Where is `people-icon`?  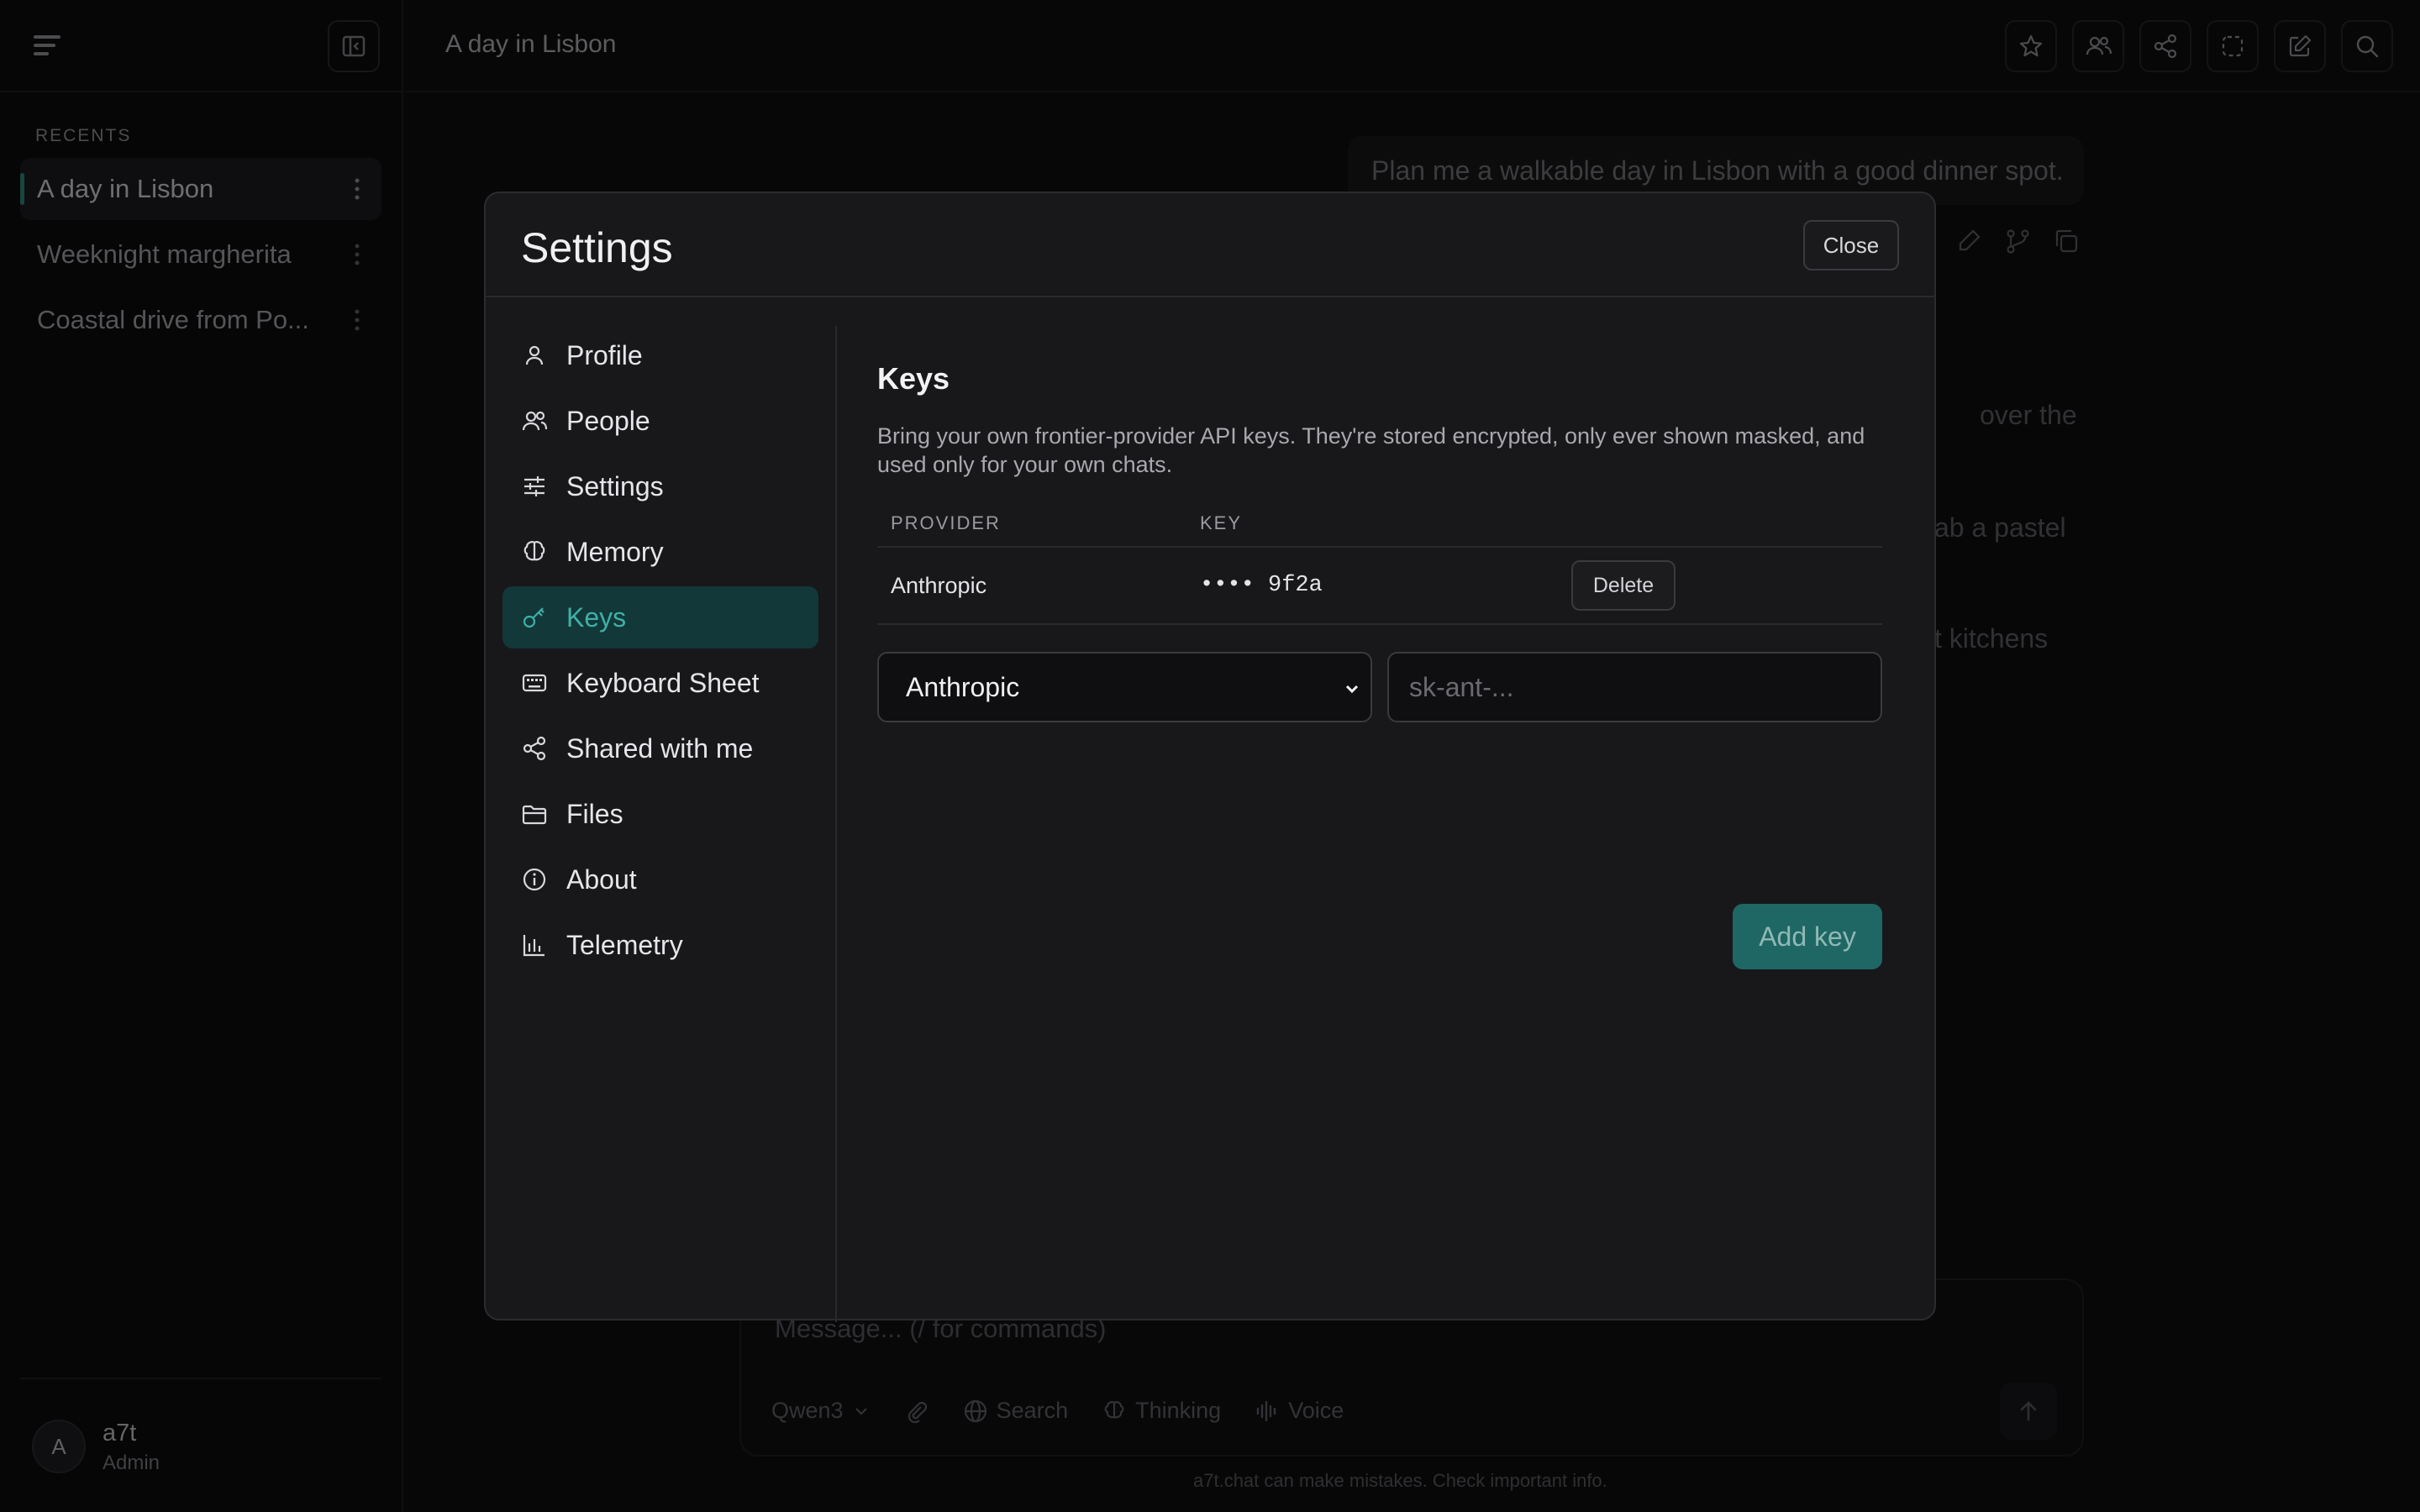 people-icon is located at coordinates (535, 421).